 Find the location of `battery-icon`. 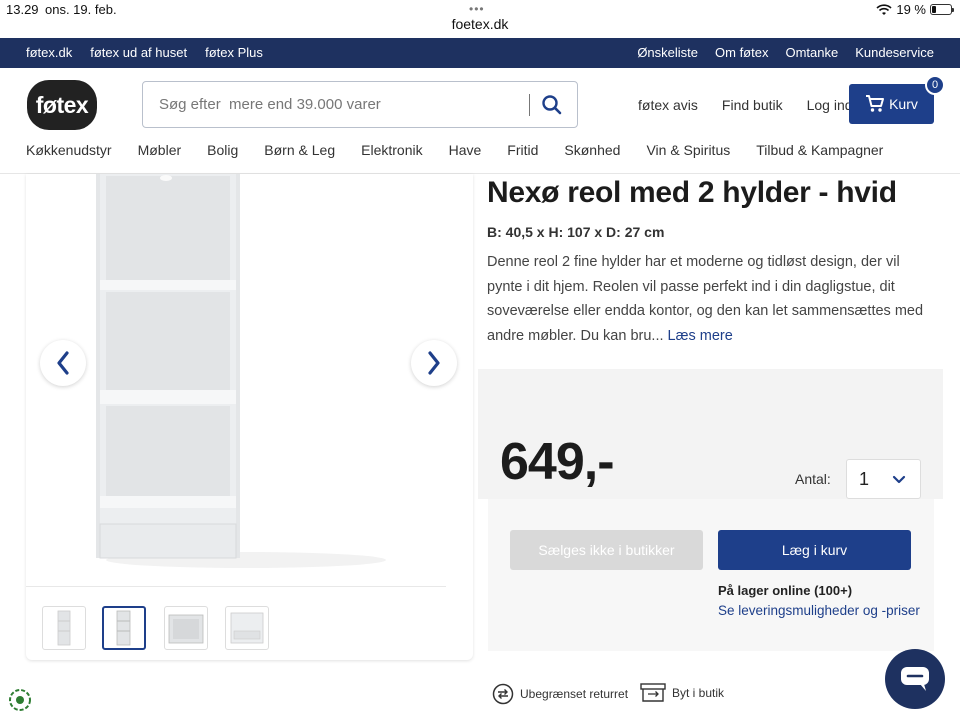

battery-icon is located at coordinates (942, 9).